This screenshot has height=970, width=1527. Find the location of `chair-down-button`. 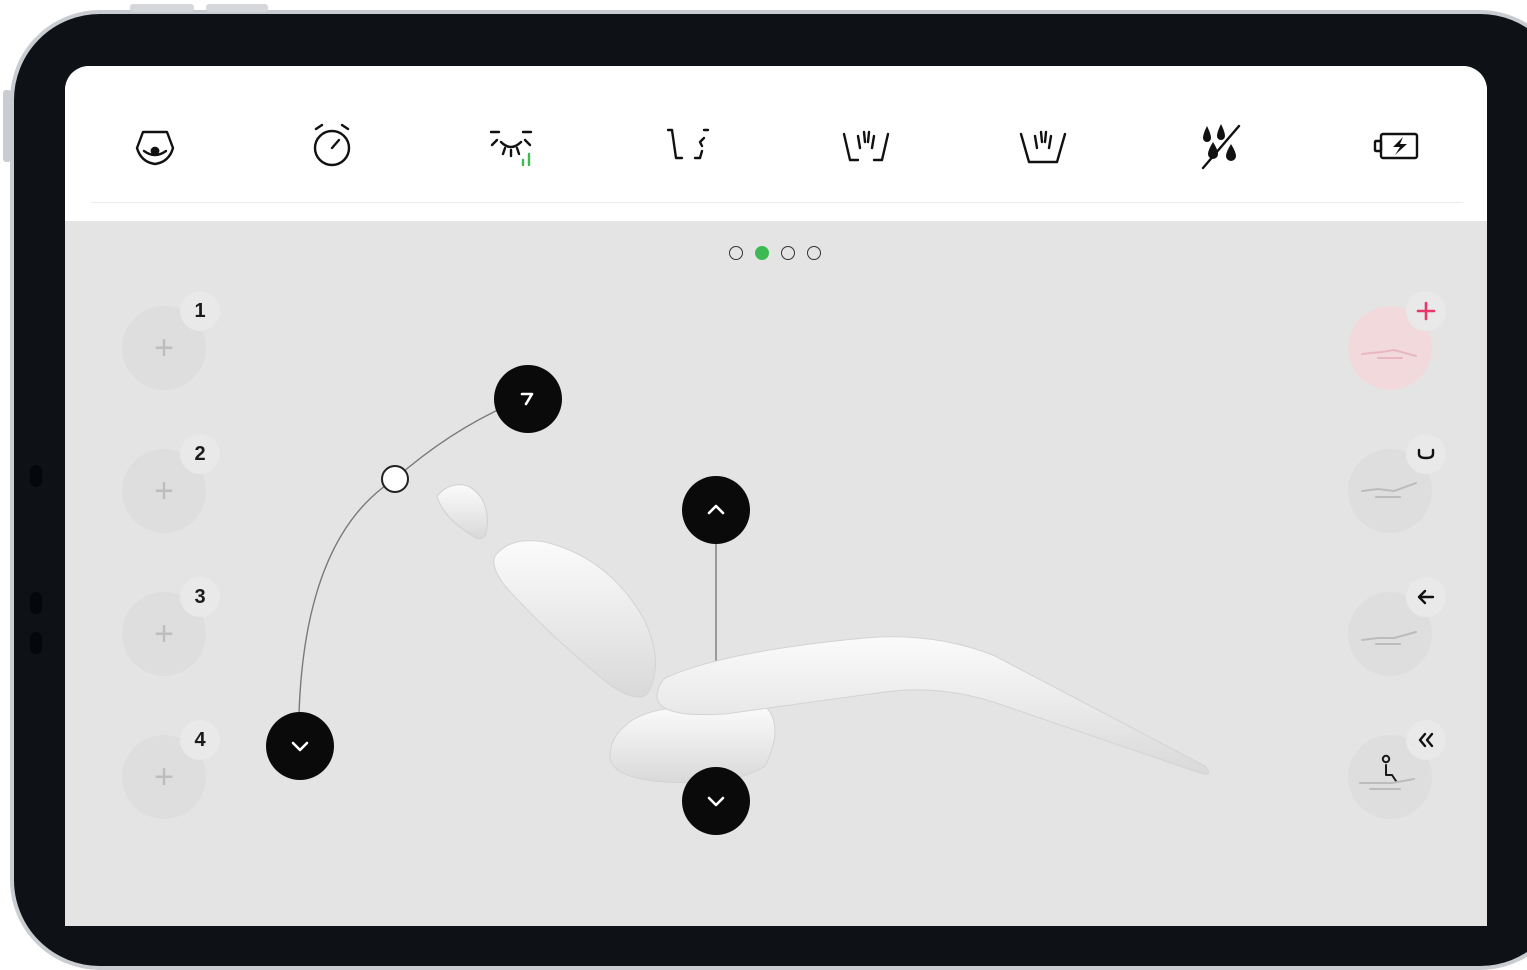

chair-down-button is located at coordinates (716, 801).